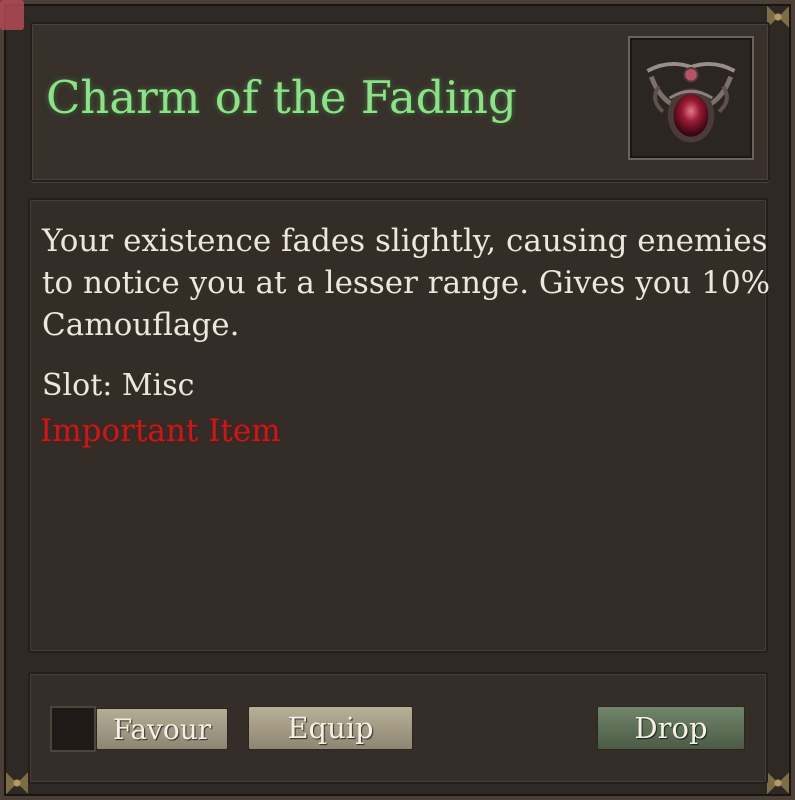 The width and height of the screenshot is (795, 800). Describe the element at coordinates (73, 729) in the screenshot. I see `favour-checkbox` at that location.